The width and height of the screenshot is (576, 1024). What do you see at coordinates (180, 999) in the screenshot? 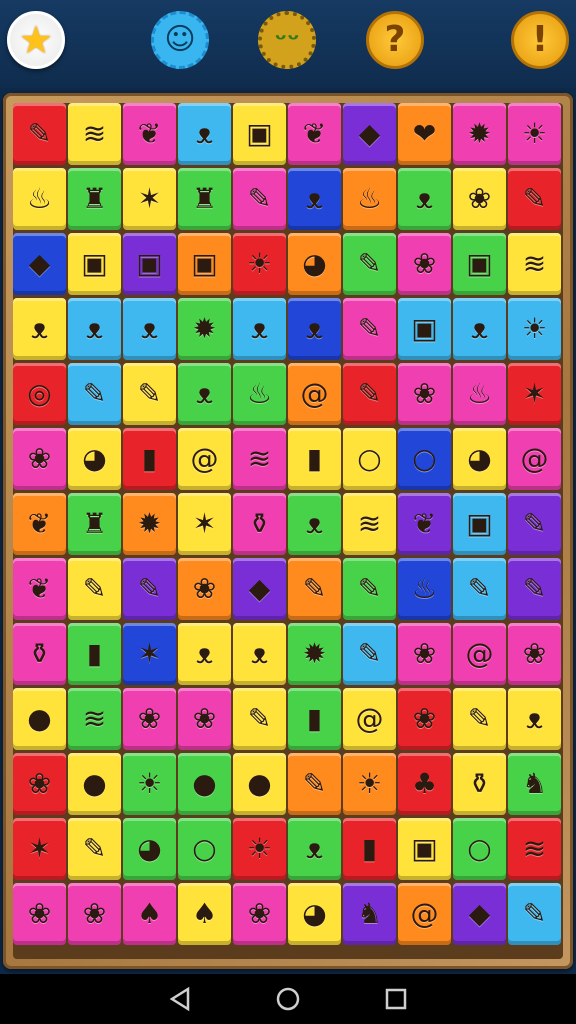
I see `back-icon` at bounding box center [180, 999].